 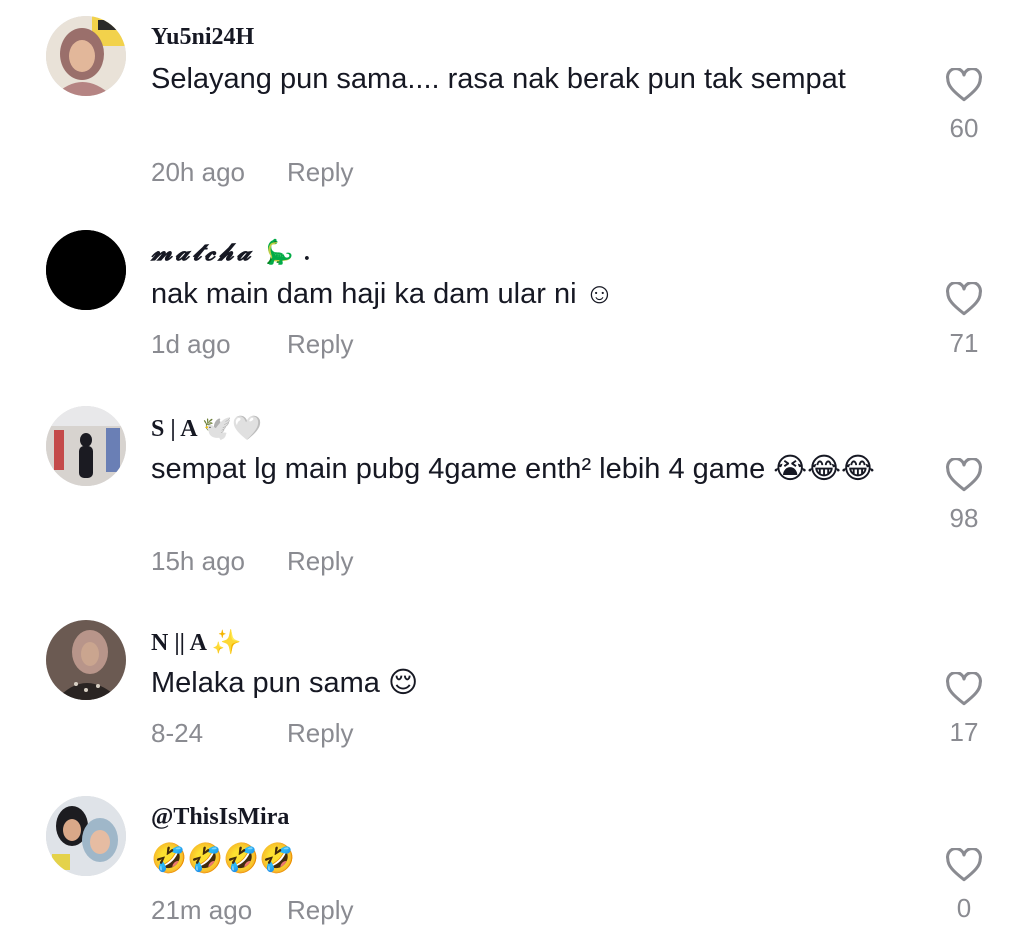 What do you see at coordinates (964, 343) in the screenshot?
I see `like-count: 71` at bounding box center [964, 343].